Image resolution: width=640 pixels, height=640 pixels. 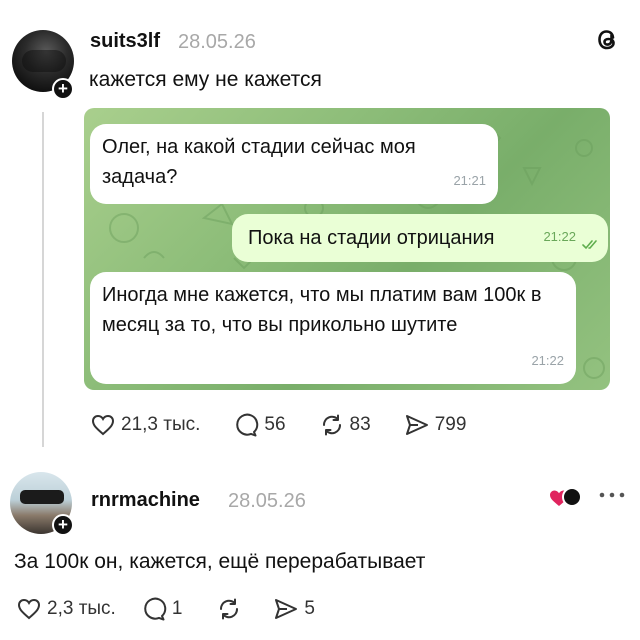 I want to click on share-button: 5, so click(x=294, y=609).